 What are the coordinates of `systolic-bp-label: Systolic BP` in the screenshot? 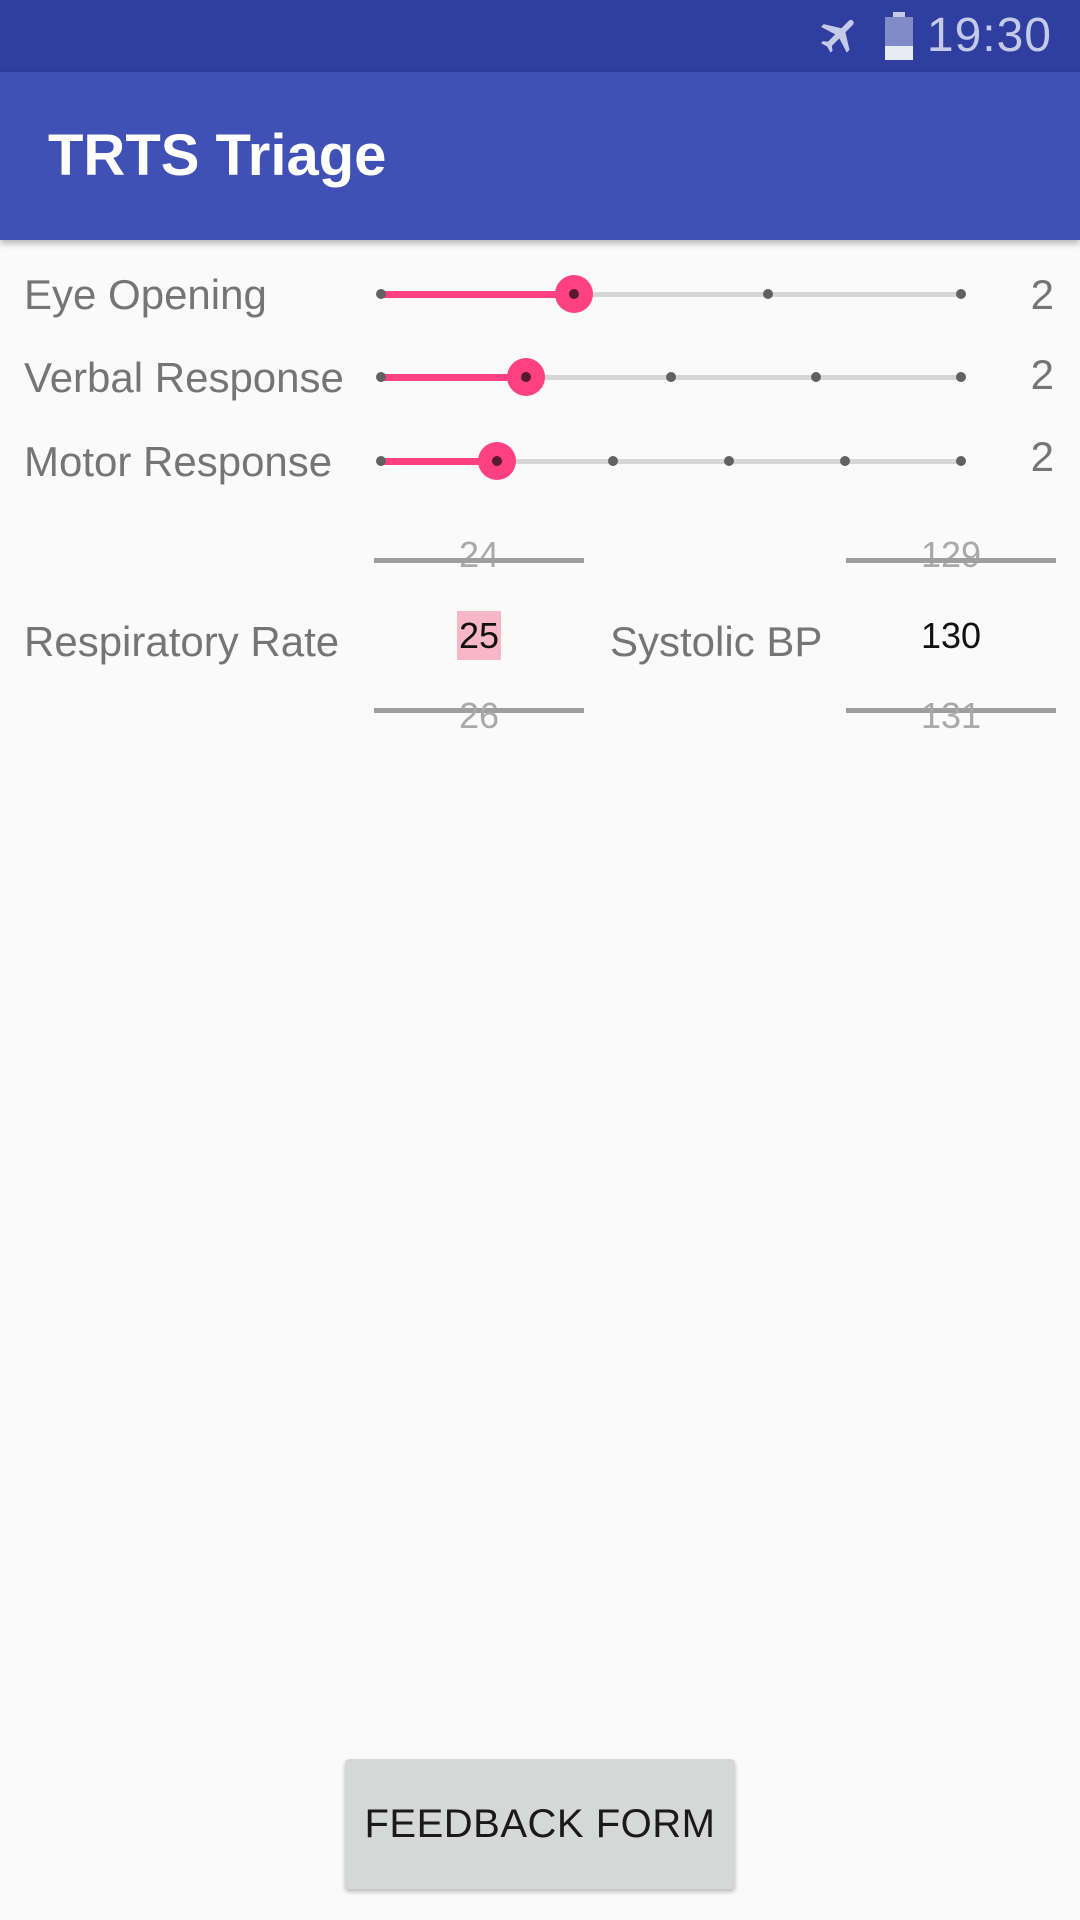 It's located at (716, 641).